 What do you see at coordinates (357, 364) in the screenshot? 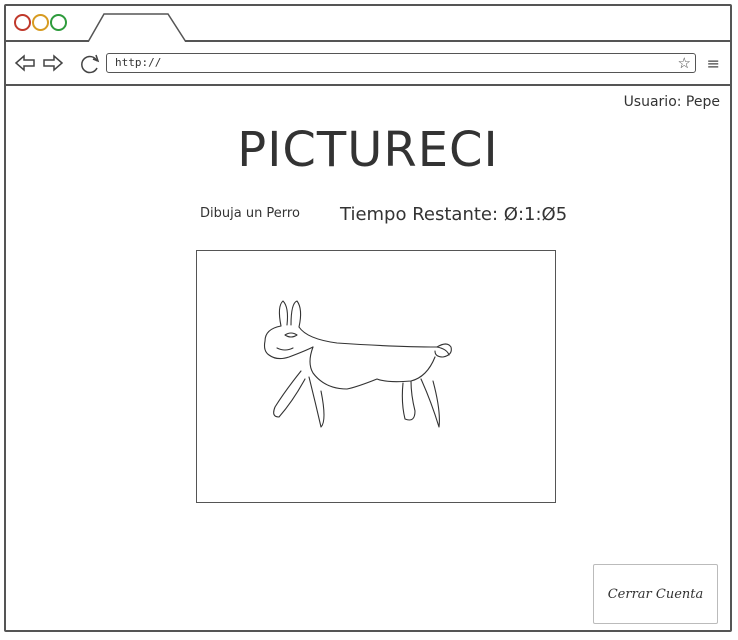
I see `dog-drawing` at bounding box center [357, 364].